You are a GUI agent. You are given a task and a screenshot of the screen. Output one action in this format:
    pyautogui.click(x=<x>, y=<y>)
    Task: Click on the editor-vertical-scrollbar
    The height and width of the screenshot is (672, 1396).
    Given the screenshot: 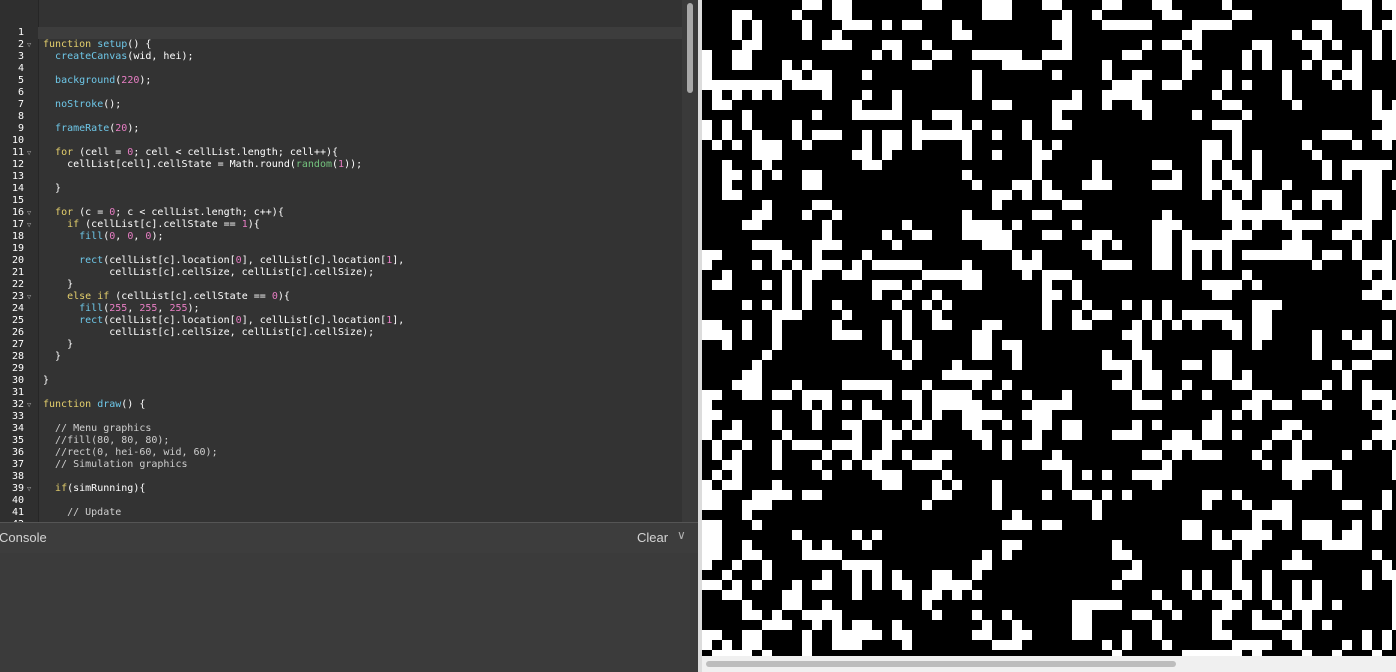 What is the action you would take?
    pyautogui.click(x=690, y=261)
    